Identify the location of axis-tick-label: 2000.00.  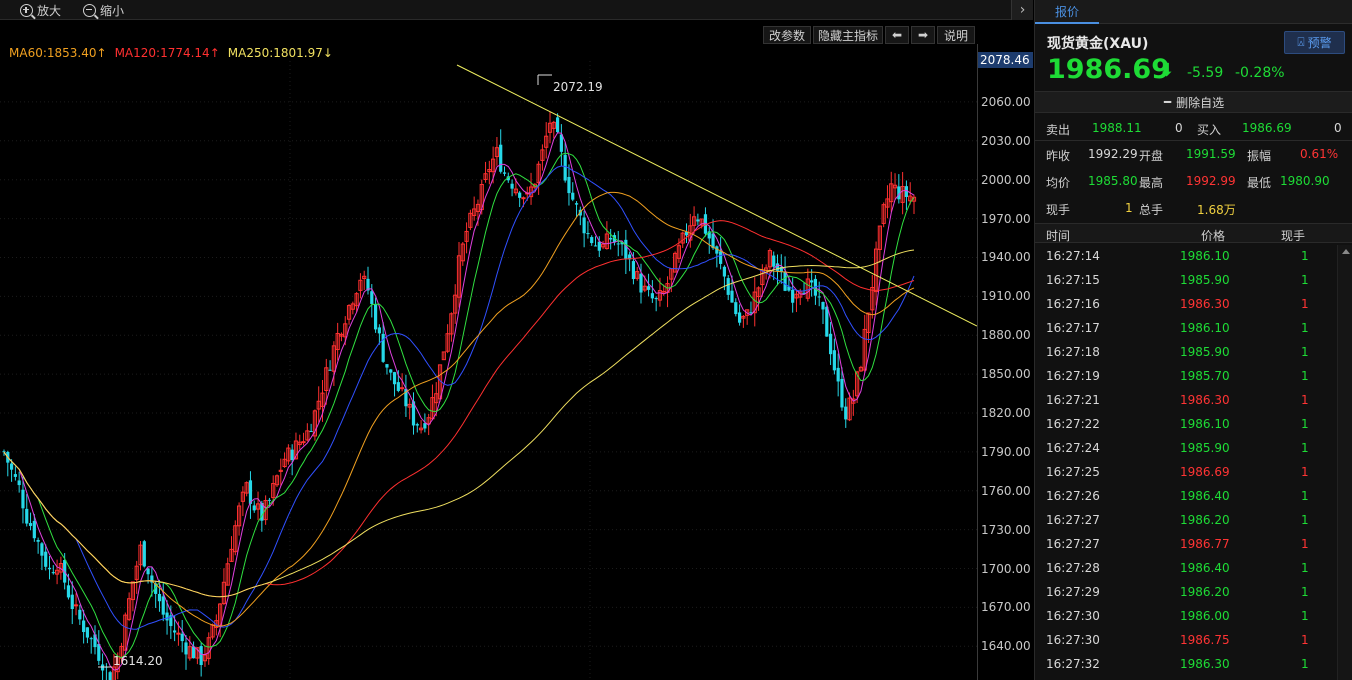
(1006, 179).